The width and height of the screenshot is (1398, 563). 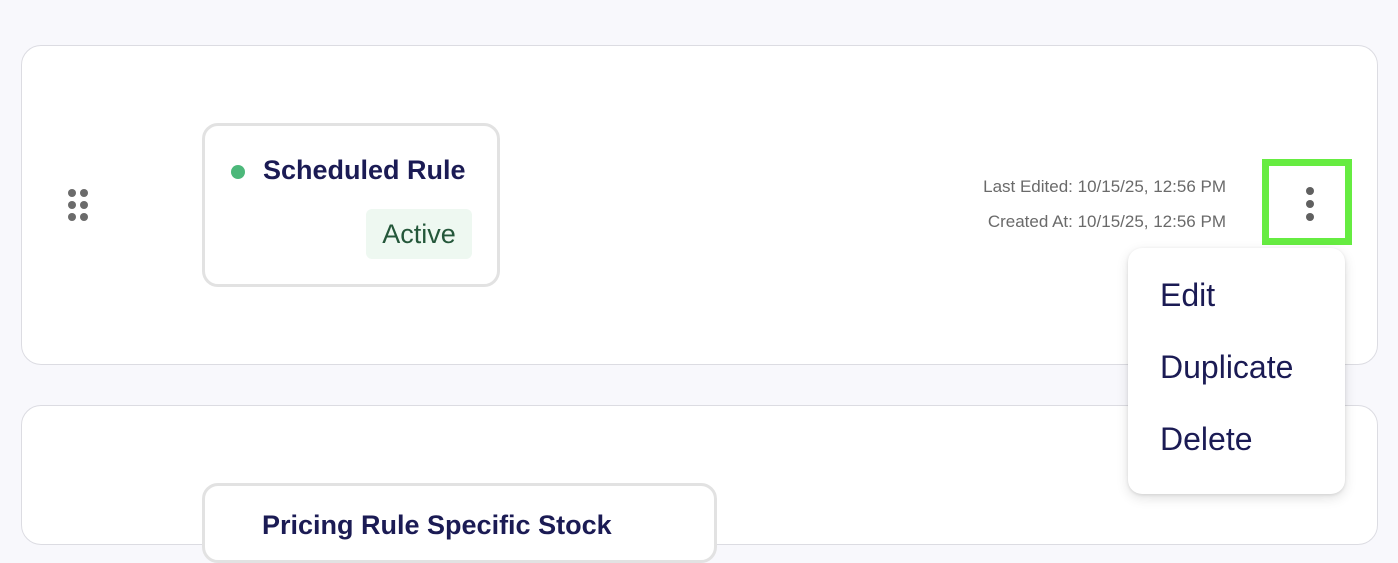 What do you see at coordinates (364, 170) in the screenshot?
I see `rule-name: Scheduled Rule` at bounding box center [364, 170].